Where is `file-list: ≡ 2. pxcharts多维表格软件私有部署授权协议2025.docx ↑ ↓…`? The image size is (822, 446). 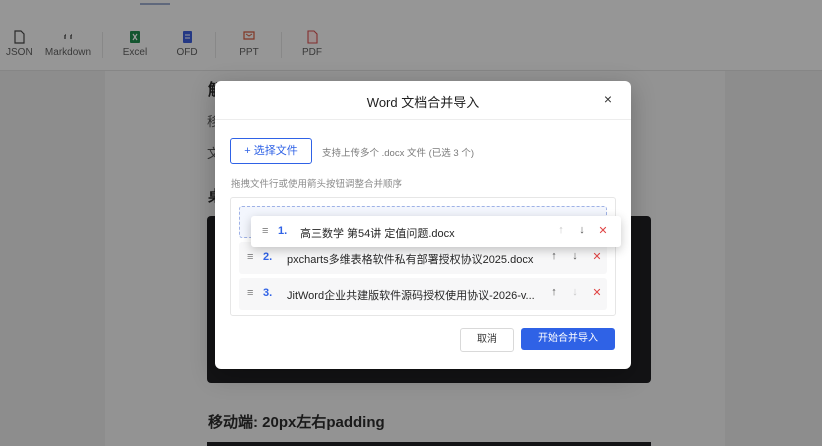
file-list: ≡ 2. pxcharts多维表格软件私有部署授权协议2025.docx ↑ ↓… is located at coordinates (423, 256).